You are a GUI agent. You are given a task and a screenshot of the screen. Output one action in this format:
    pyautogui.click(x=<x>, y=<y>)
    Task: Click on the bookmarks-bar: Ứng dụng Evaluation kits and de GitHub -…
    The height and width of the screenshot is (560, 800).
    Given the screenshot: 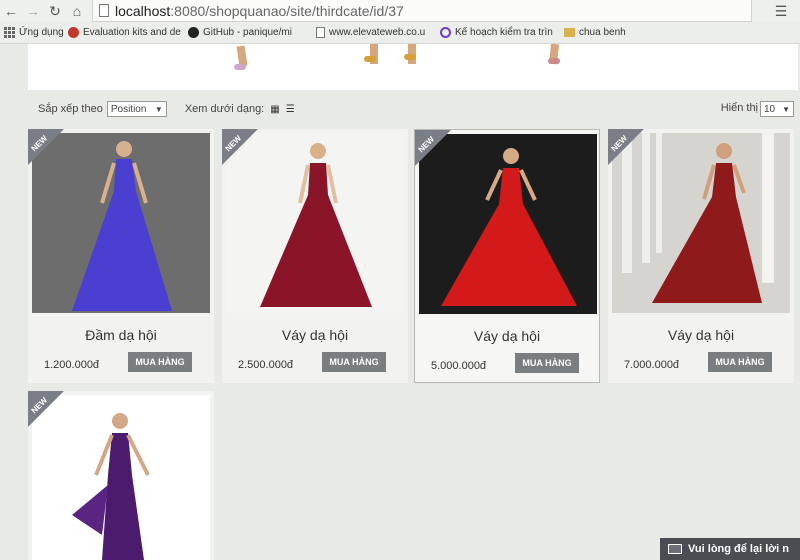 What is the action you would take?
    pyautogui.click(x=400, y=33)
    